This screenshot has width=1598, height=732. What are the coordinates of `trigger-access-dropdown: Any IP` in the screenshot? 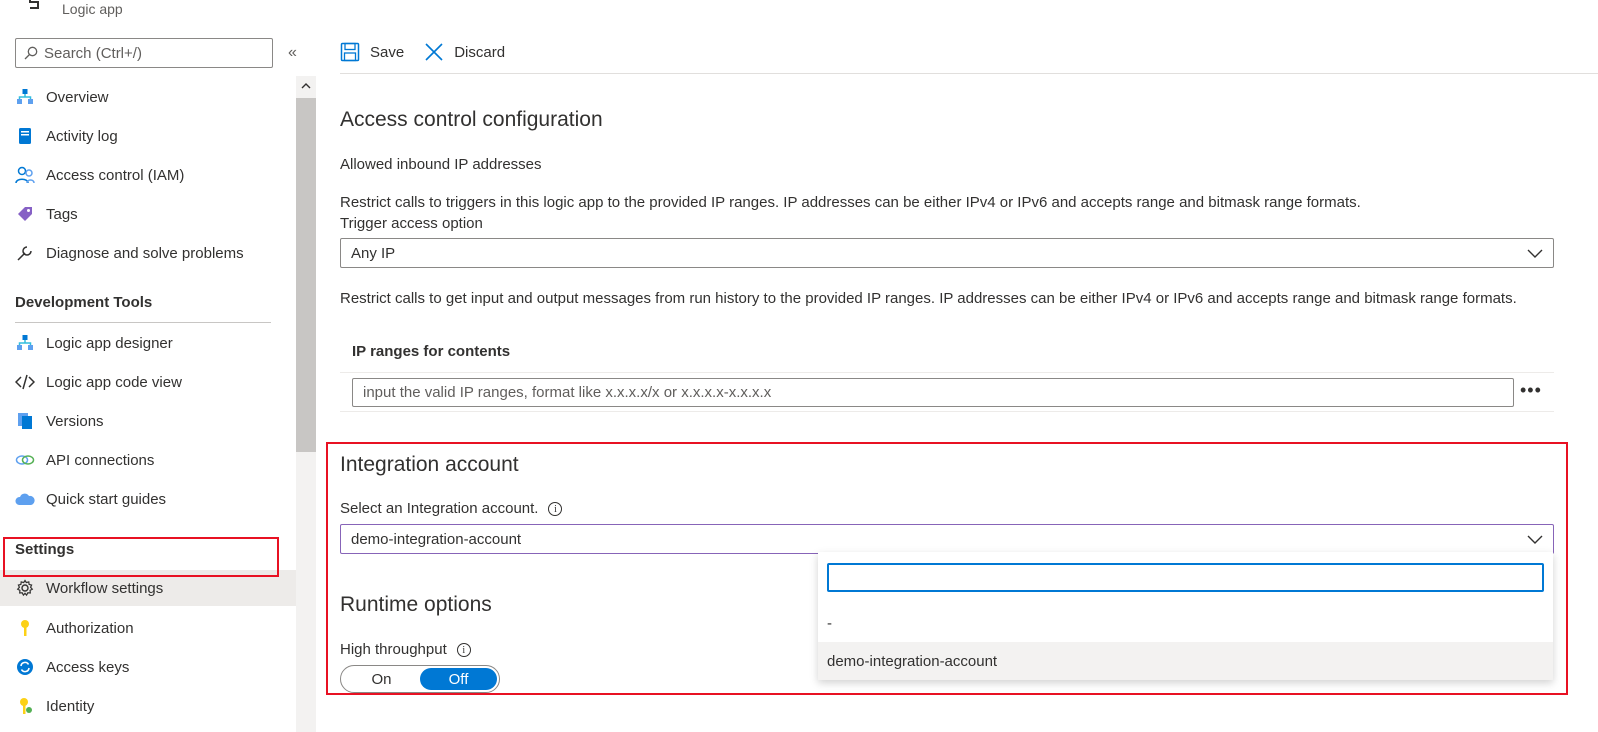 It's located at (947, 253).